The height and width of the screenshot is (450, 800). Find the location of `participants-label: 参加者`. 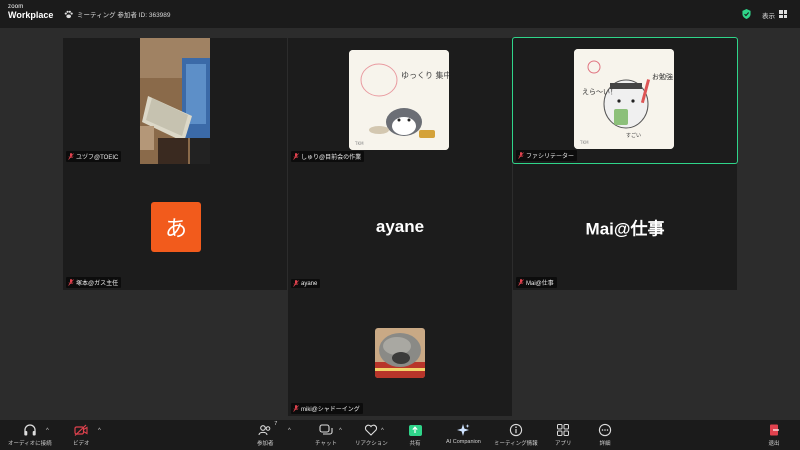

participants-label: 参加者 is located at coordinates (265, 444).